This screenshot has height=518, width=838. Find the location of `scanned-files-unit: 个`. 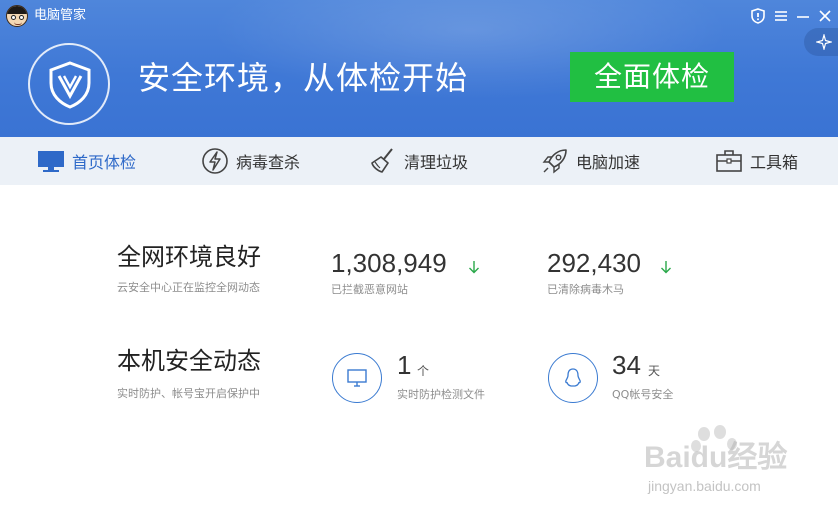

scanned-files-unit: 个 is located at coordinates (423, 371).